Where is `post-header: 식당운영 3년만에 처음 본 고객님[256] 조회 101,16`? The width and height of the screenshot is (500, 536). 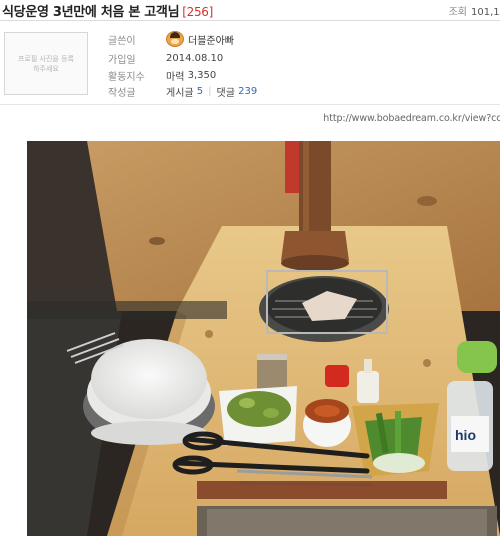 post-header: 식당운영 3년만에 처음 본 고객님[256] 조회 101,16 is located at coordinates (250, 10).